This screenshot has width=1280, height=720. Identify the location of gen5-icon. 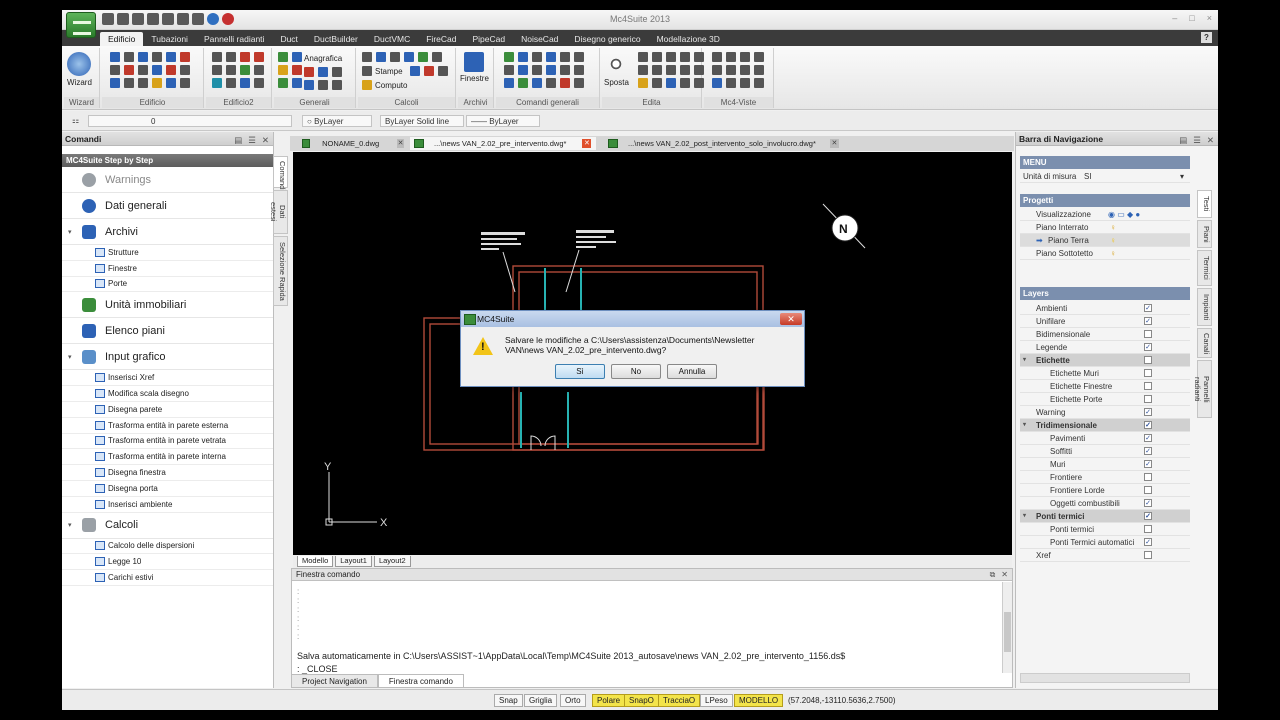
(283, 83).